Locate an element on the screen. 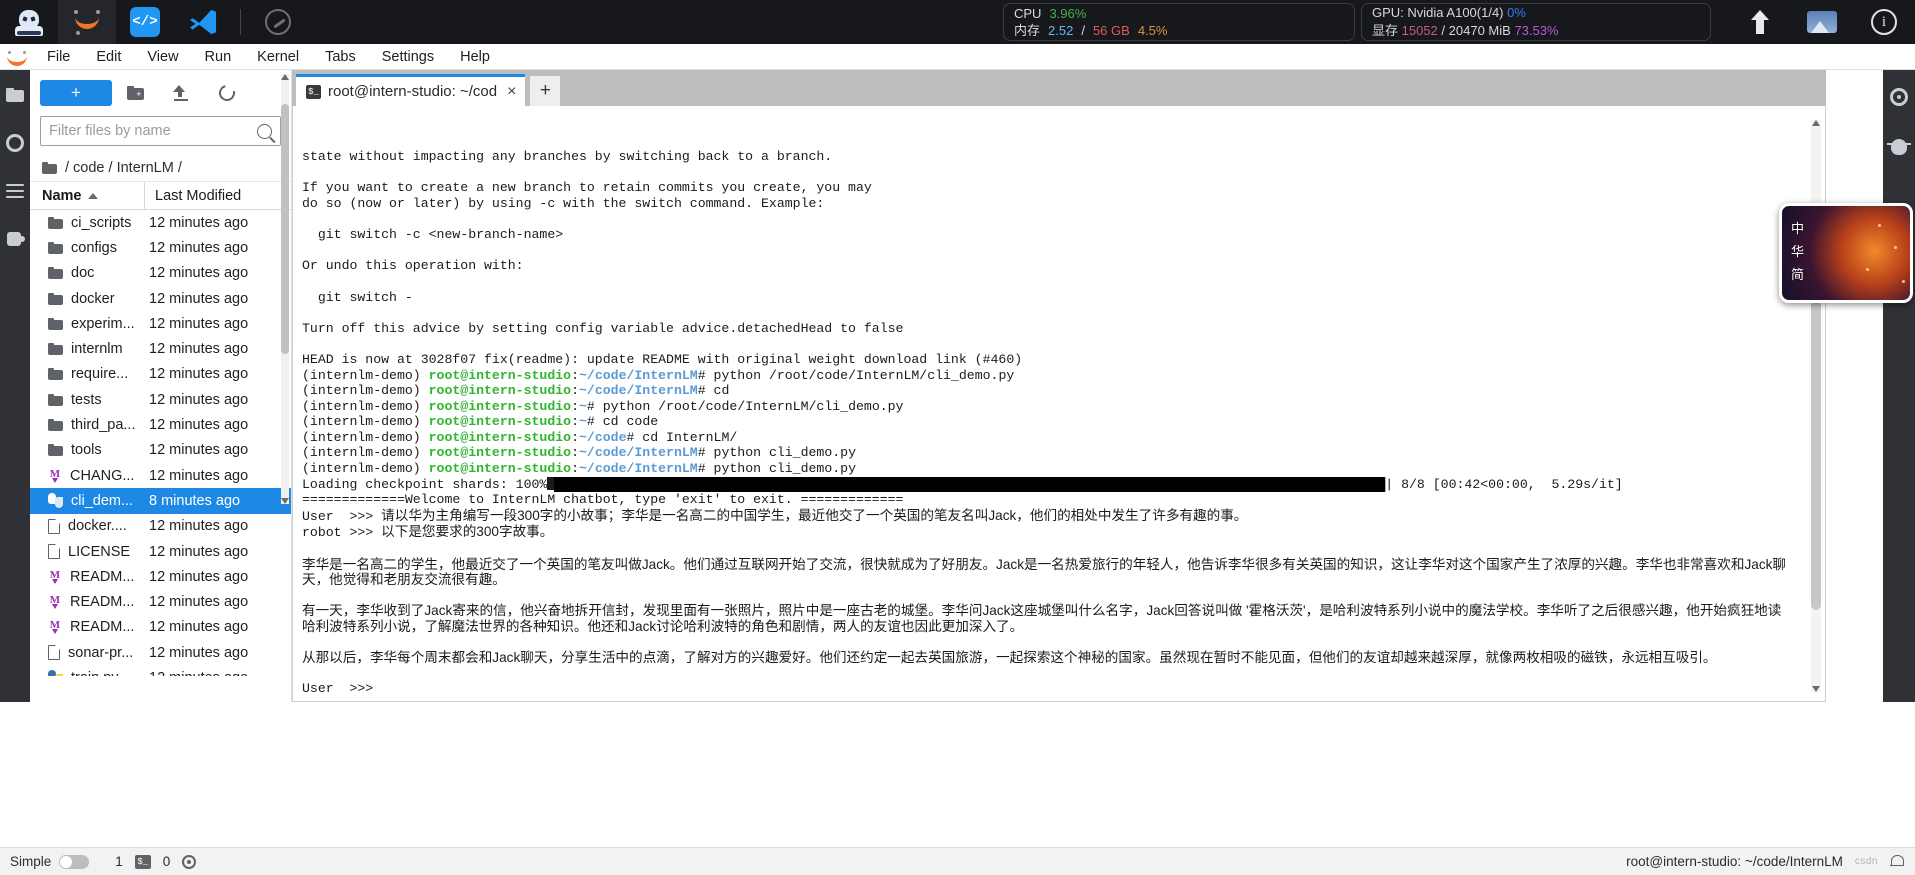  commands-icon is located at coordinates (15, 191).